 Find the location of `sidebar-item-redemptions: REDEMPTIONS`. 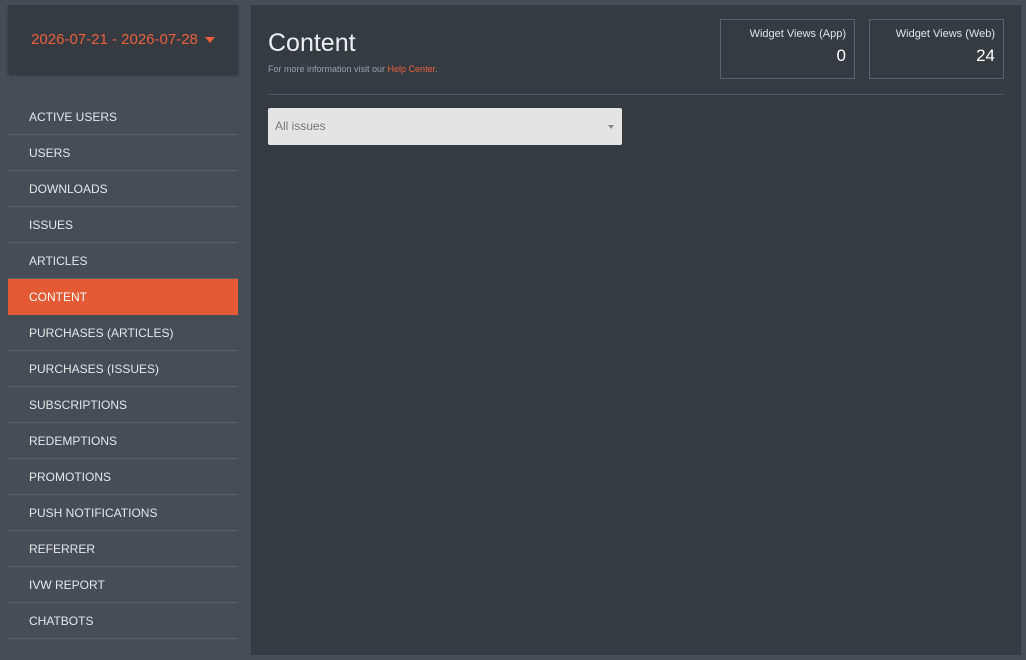

sidebar-item-redemptions: REDEMPTIONS is located at coordinates (123, 441).